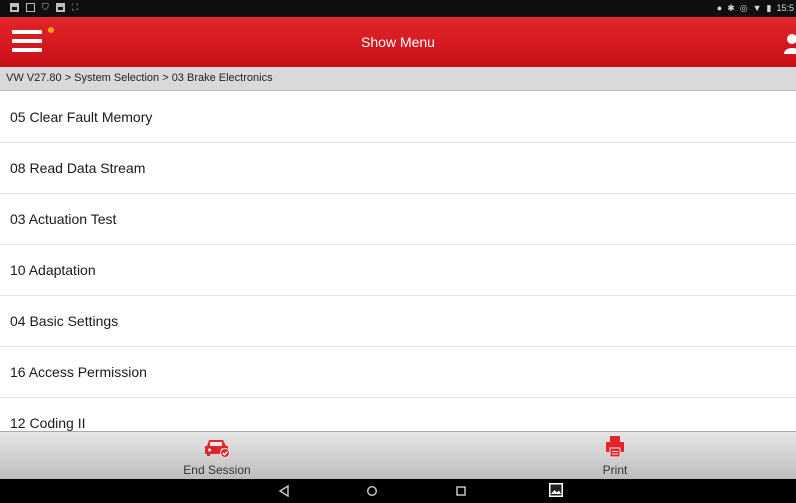  I want to click on menu-item-actuation-test: 03 Actuation Test, so click(398, 219).